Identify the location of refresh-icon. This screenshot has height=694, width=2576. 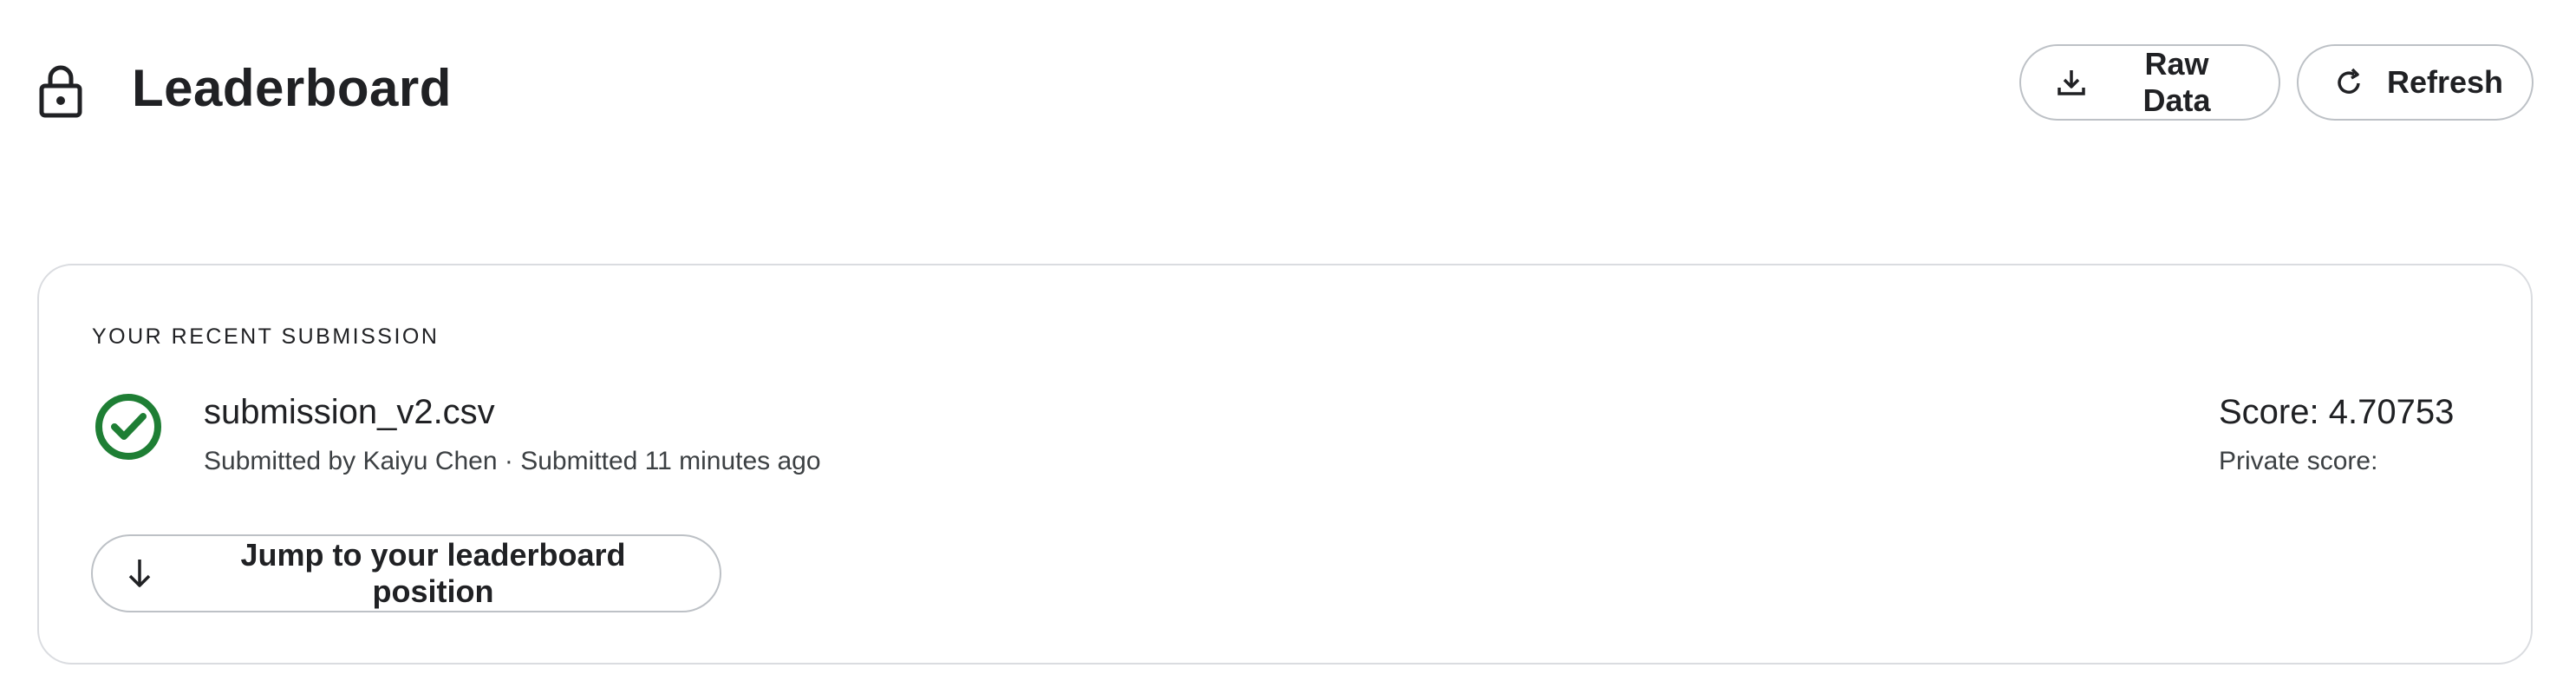
(2349, 81).